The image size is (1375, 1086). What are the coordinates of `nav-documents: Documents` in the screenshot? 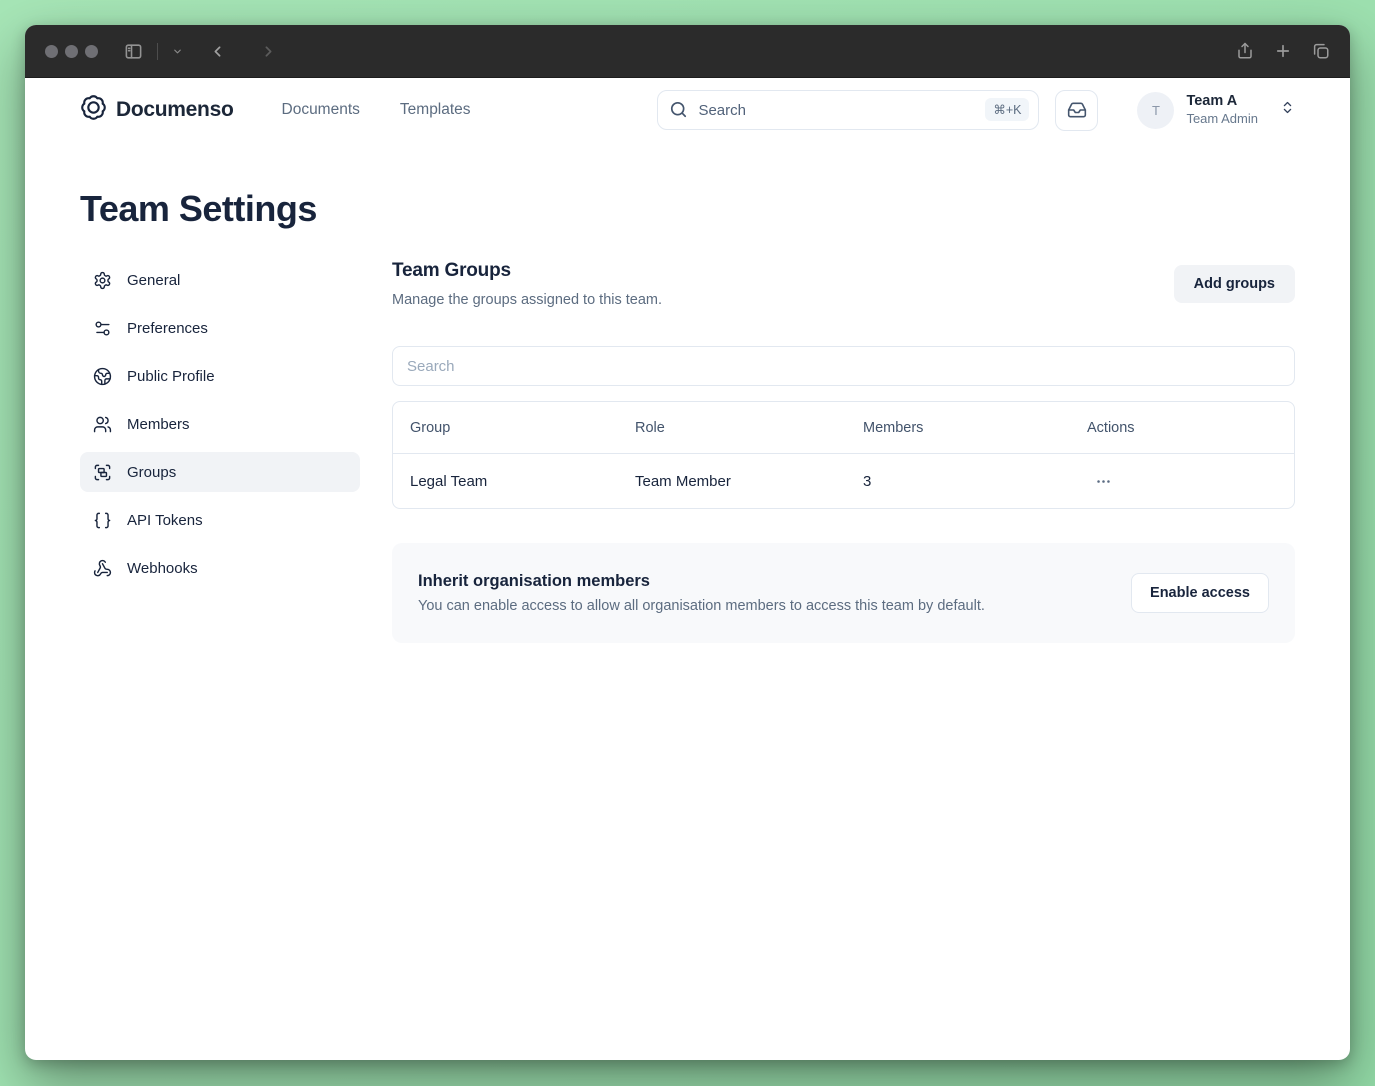 It's located at (321, 110).